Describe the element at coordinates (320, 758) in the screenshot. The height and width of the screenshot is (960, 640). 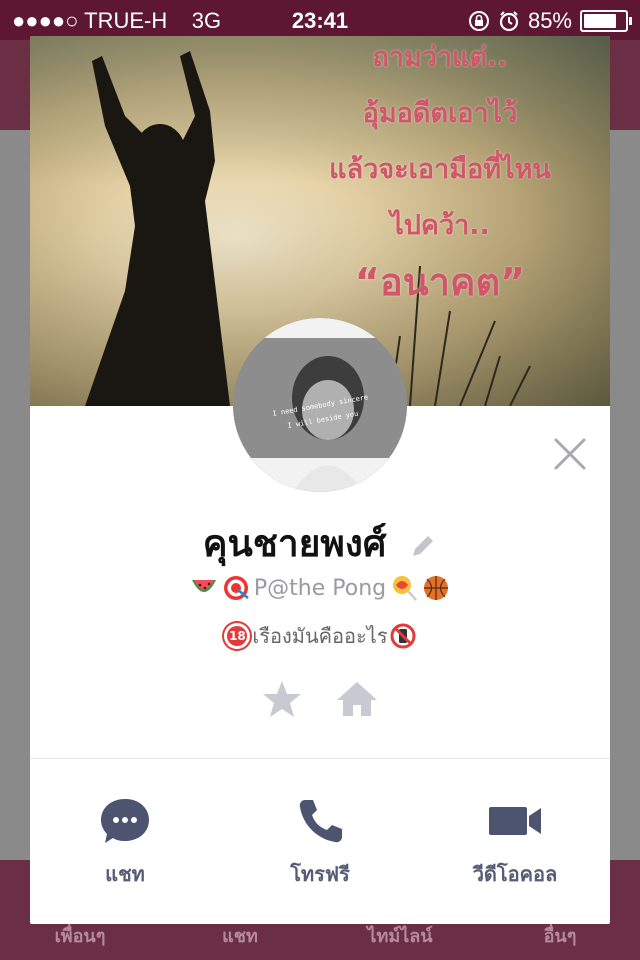
I see `divider` at that location.